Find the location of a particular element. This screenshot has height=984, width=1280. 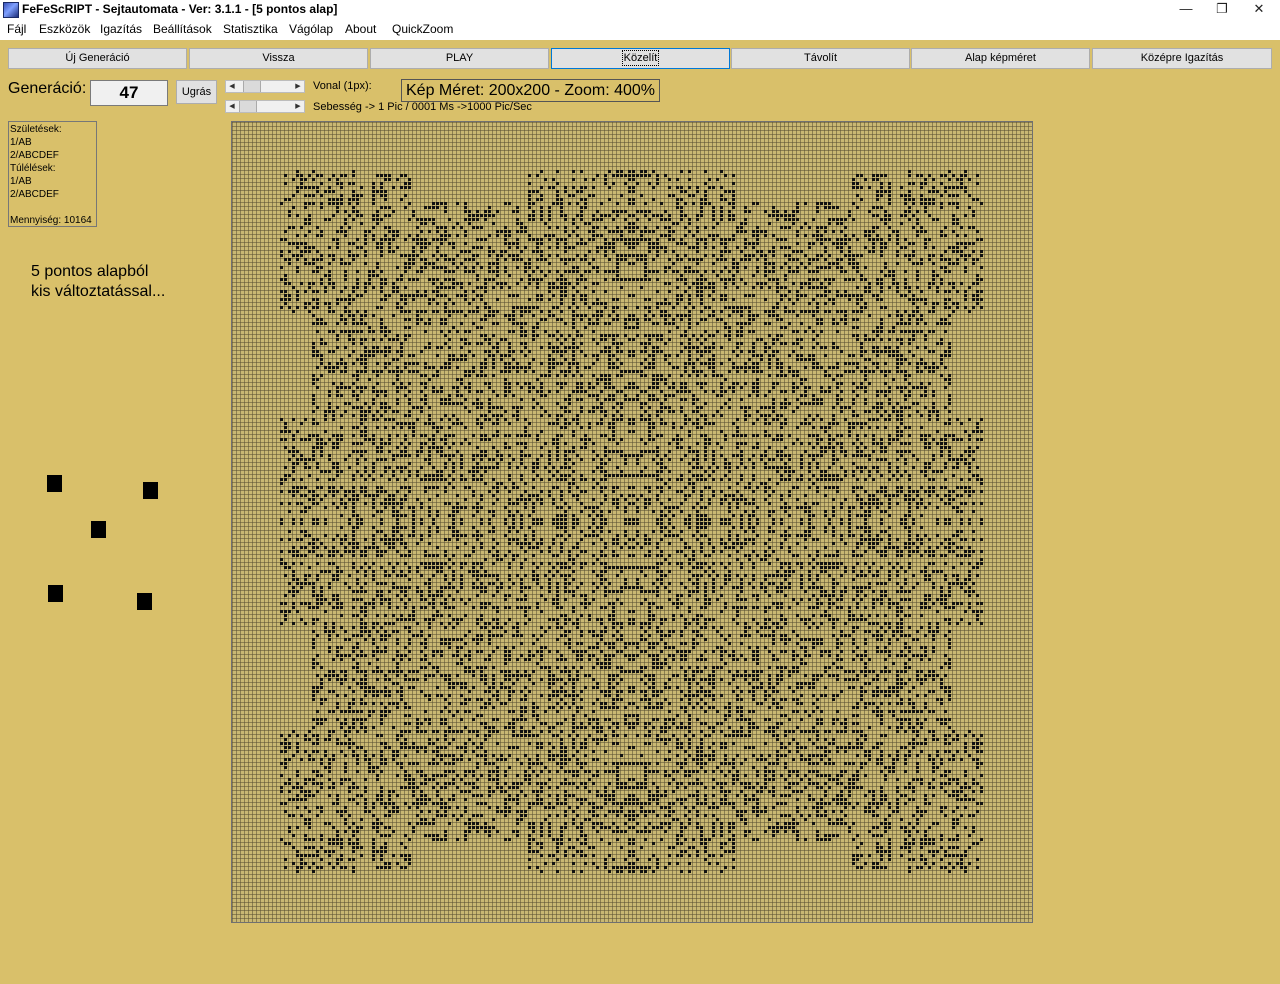

menu-clipboard: Vágólap is located at coordinates (311, 29).